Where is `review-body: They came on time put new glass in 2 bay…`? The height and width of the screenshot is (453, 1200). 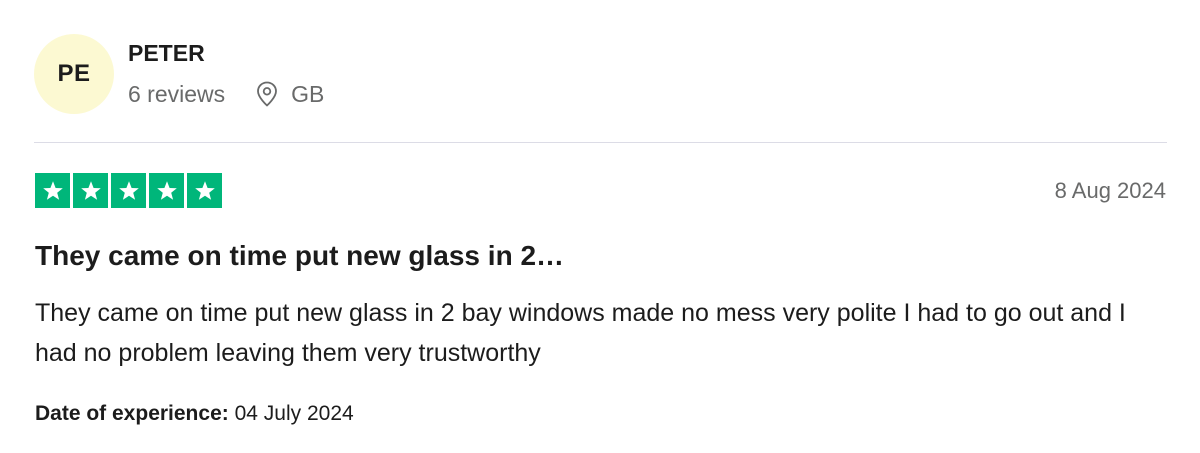 review-body: They came on time put new glass in 2 bay… is located at coordinates (580, 333).